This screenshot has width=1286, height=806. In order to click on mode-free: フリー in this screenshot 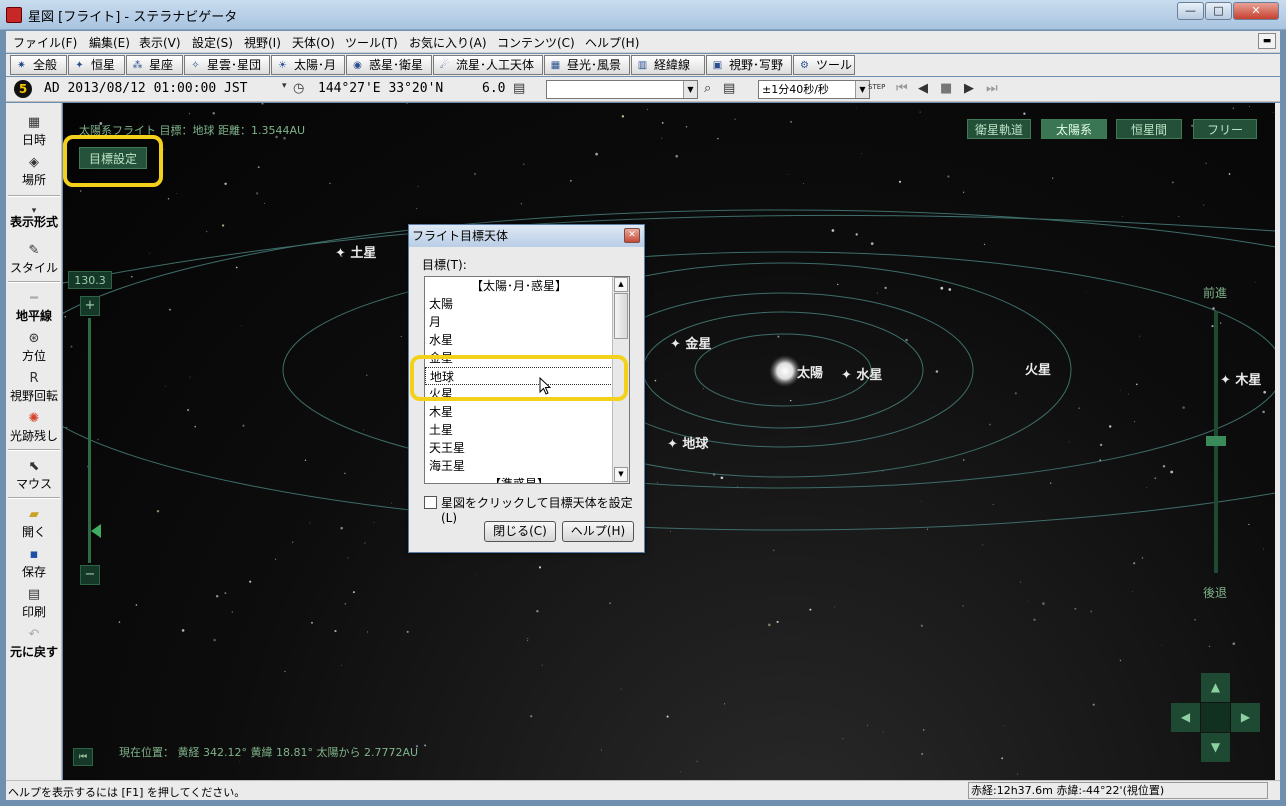, I will do `click(1225, 129)`.